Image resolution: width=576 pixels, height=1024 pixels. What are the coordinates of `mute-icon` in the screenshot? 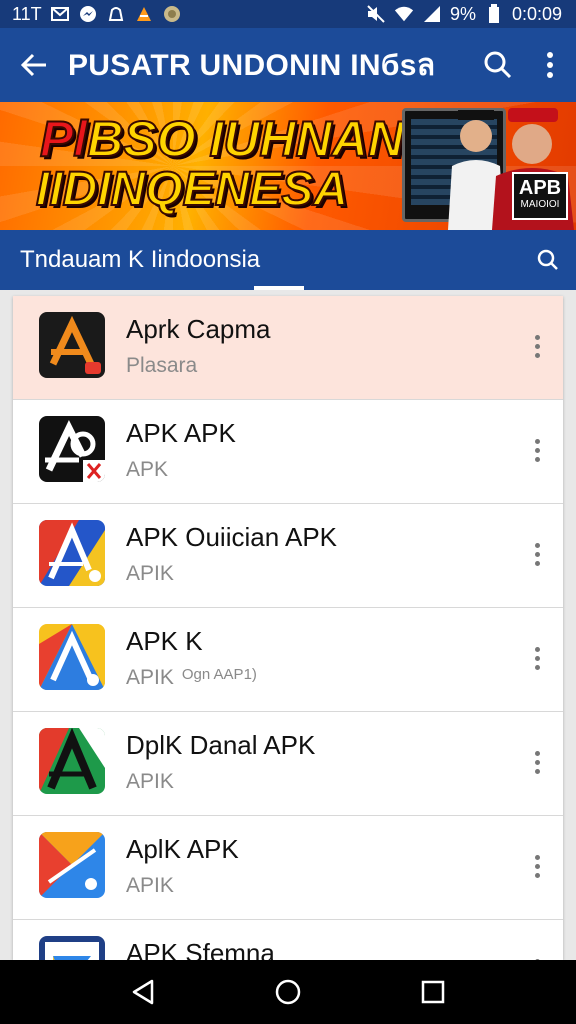 It's located at (376, 14).